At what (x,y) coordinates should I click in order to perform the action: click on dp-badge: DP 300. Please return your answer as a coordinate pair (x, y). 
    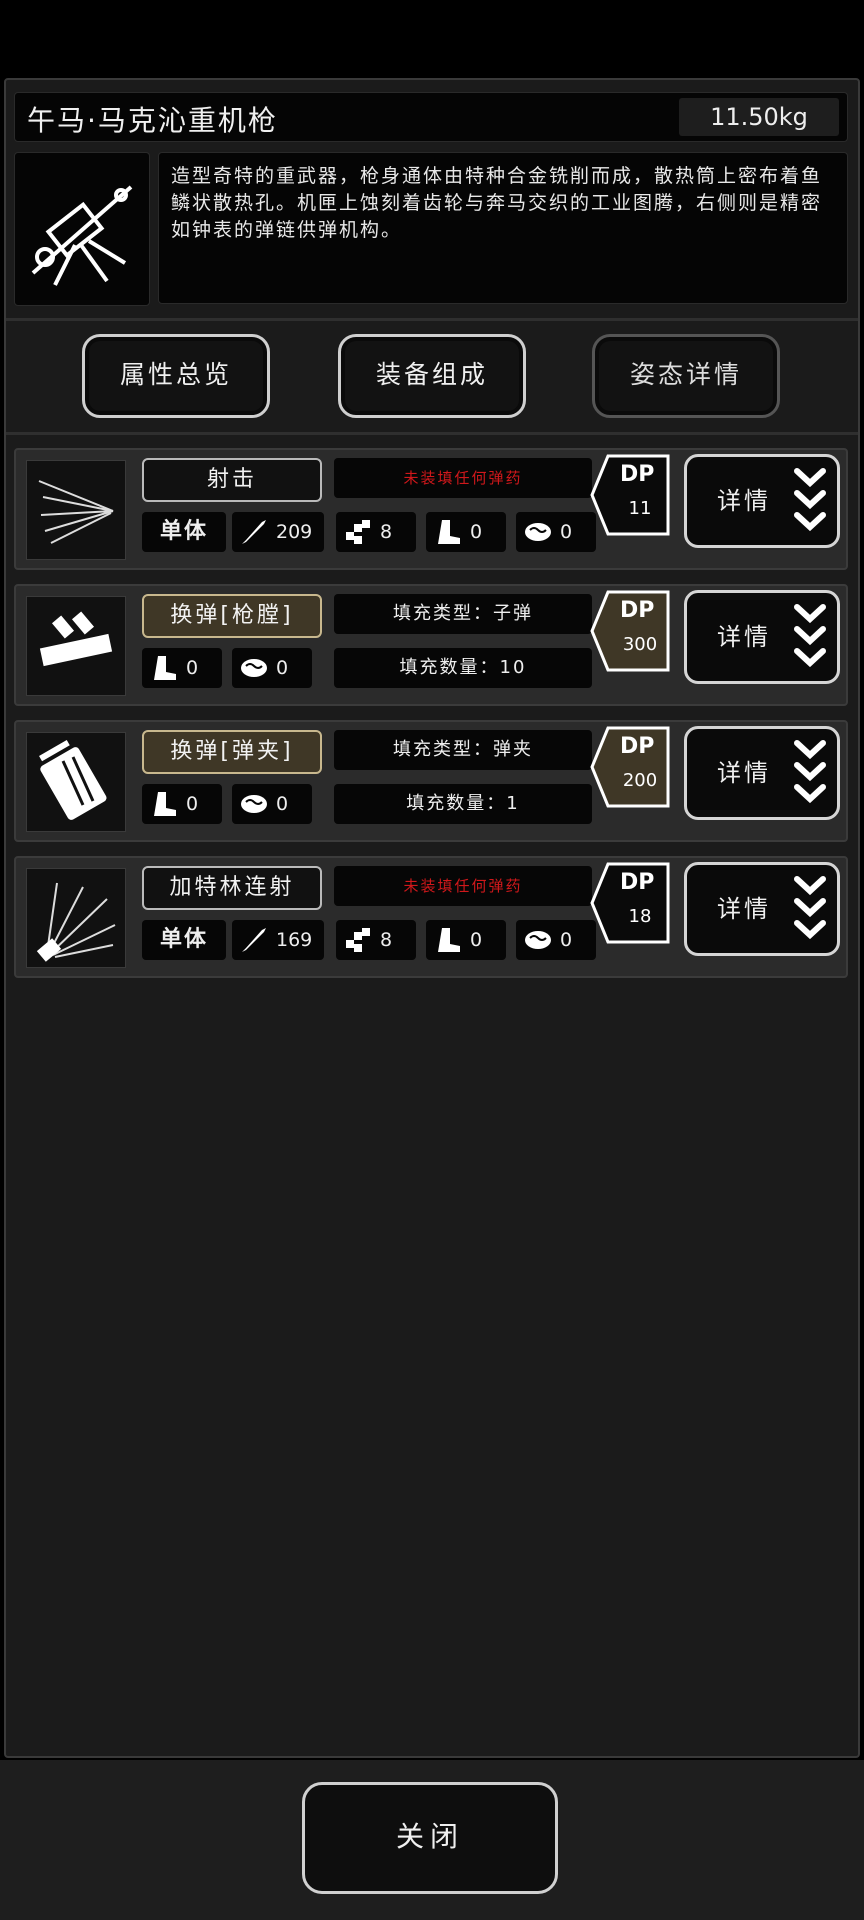
    Looking at the image, I should click on (632, 631).